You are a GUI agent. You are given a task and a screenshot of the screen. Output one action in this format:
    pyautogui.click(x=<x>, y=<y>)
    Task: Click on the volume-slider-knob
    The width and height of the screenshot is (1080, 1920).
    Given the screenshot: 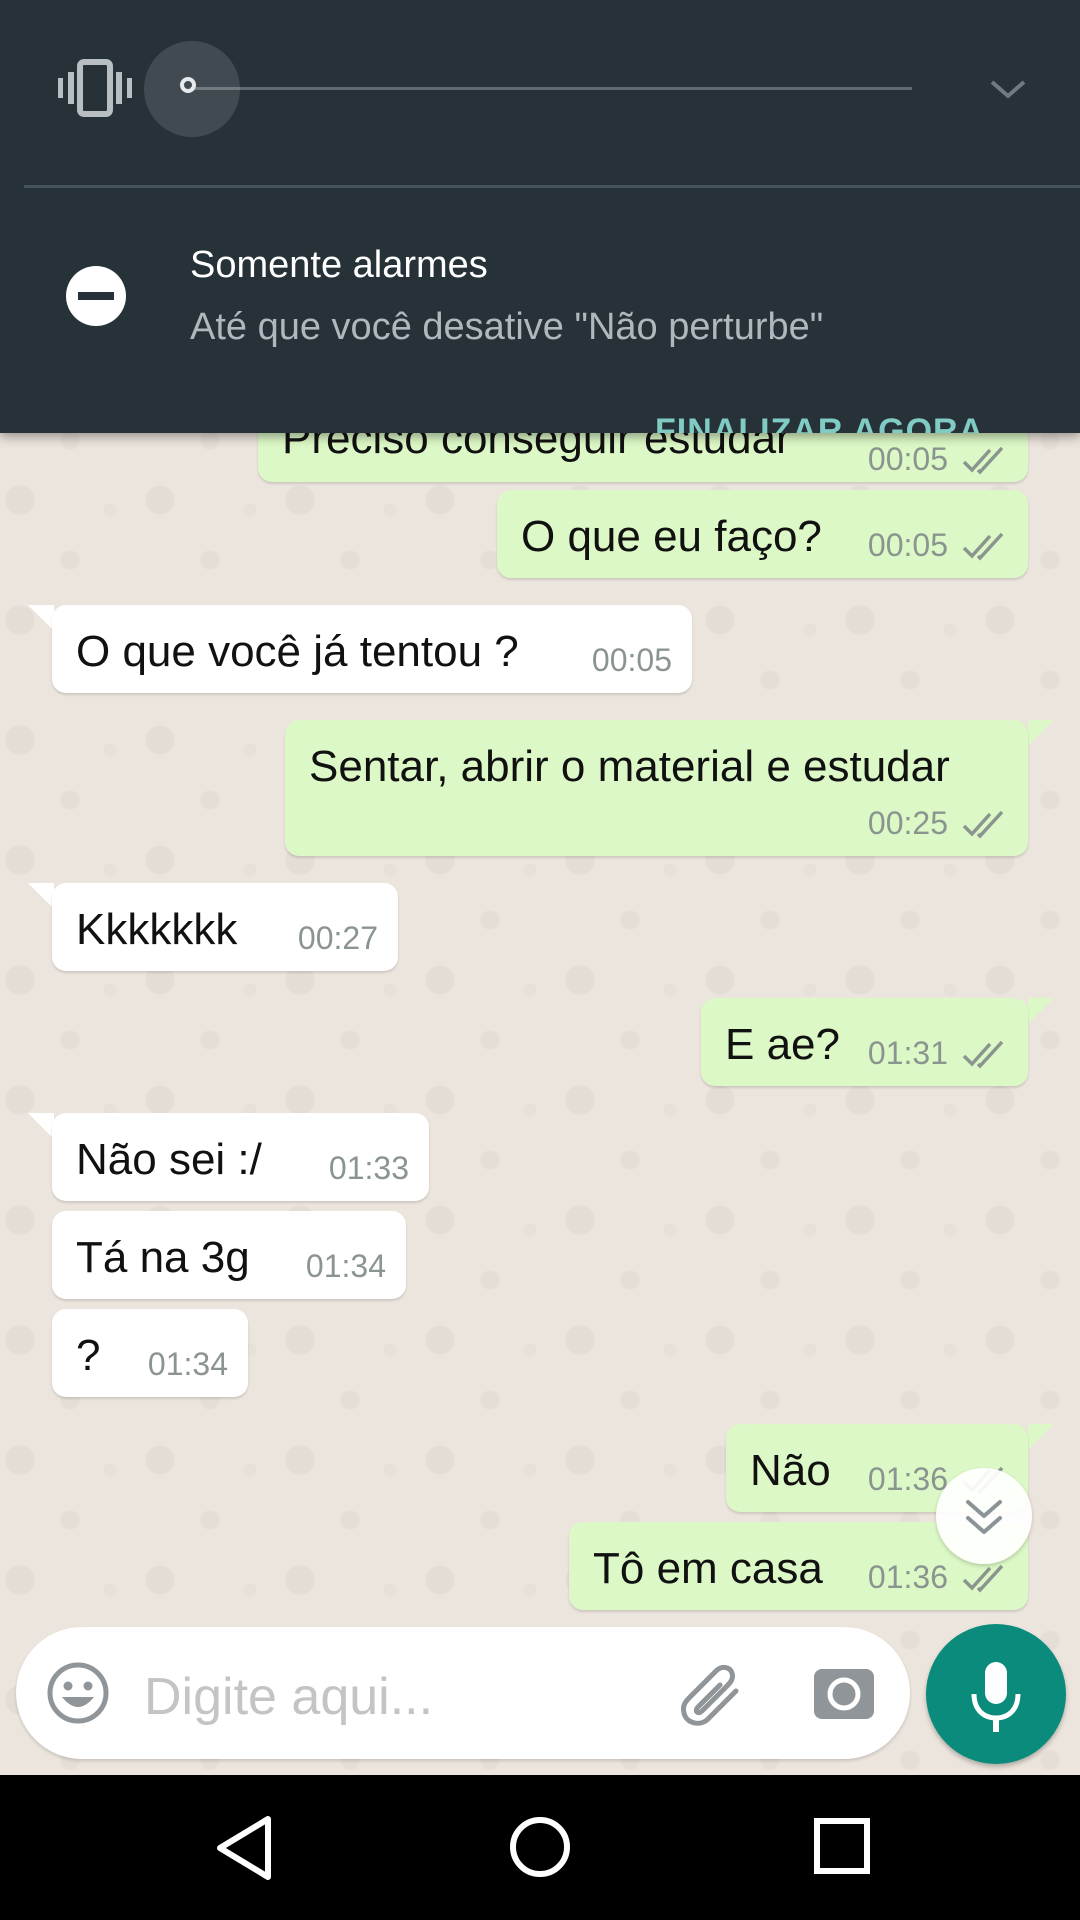 What is the action you would take?
    pyautogui.click(x=188, y=85)
    